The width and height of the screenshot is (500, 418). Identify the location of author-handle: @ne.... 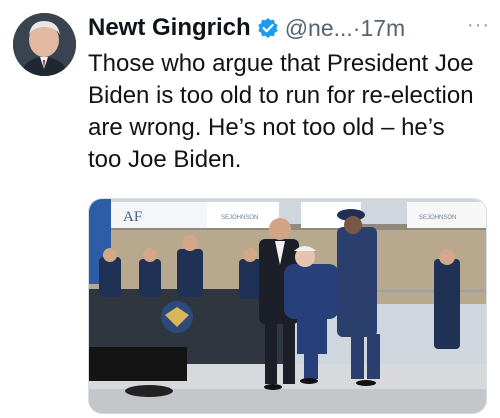
(319, 28).